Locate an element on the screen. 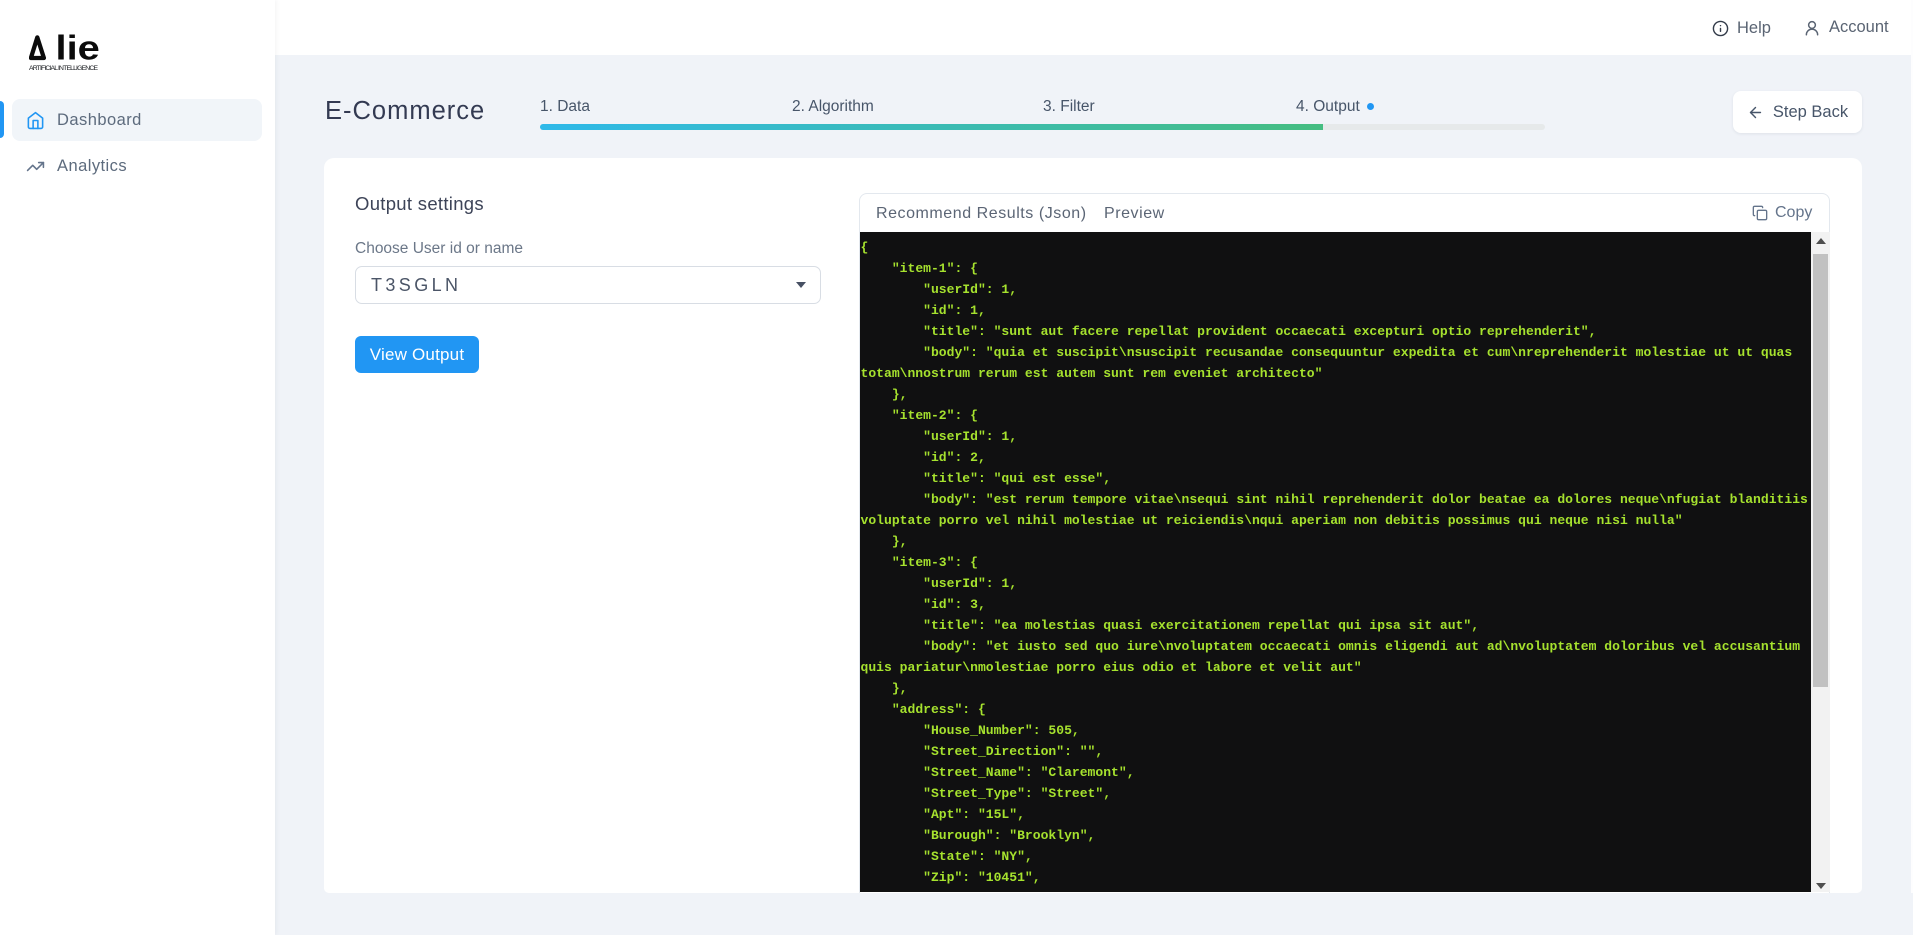  svg-text: lie is located at coordinates (78, 49).